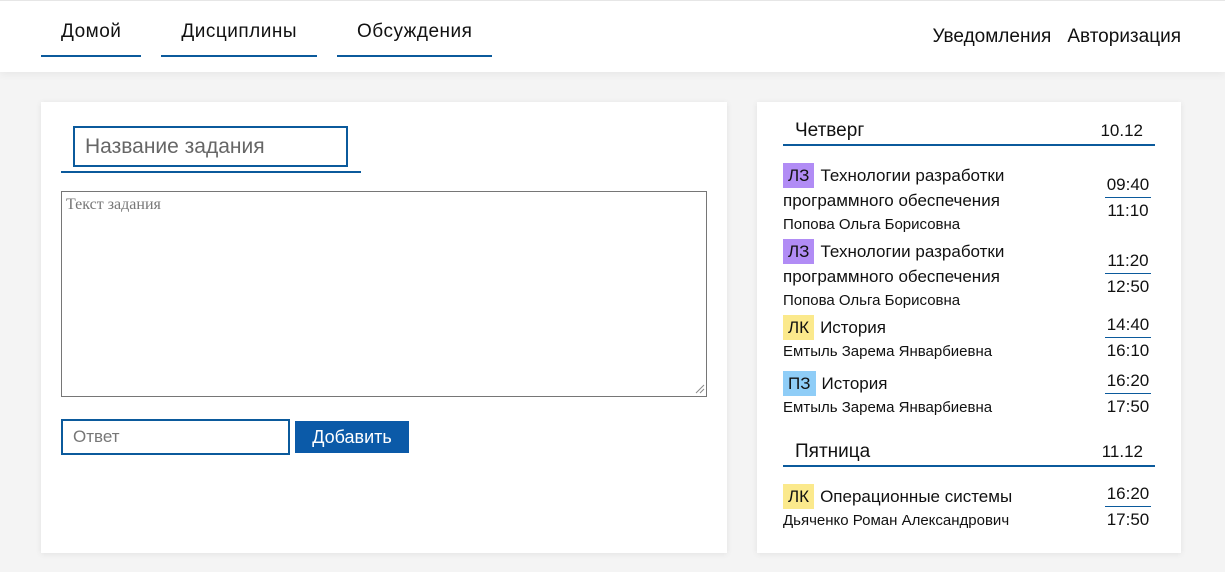  Describe the element at coordinates (175, 437) in the screenshot. I see `answer-input` at that location.